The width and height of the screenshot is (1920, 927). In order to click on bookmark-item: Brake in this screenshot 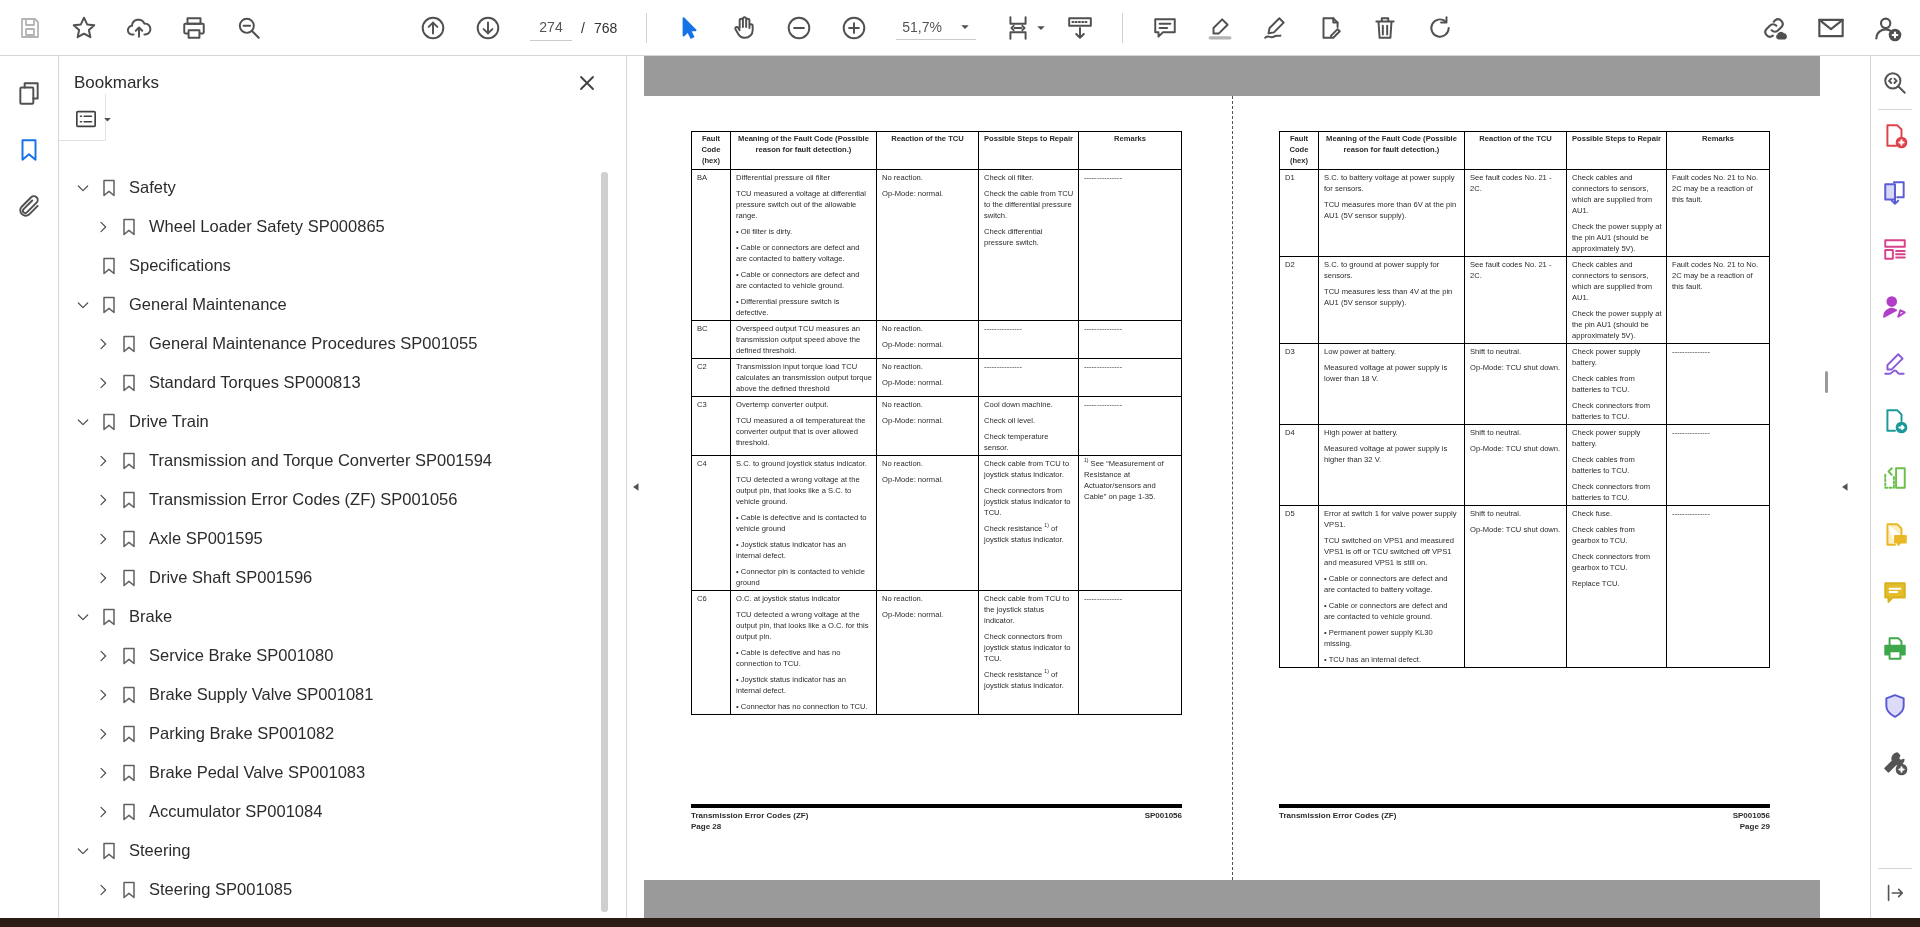, I will do `click(342, 616)`.